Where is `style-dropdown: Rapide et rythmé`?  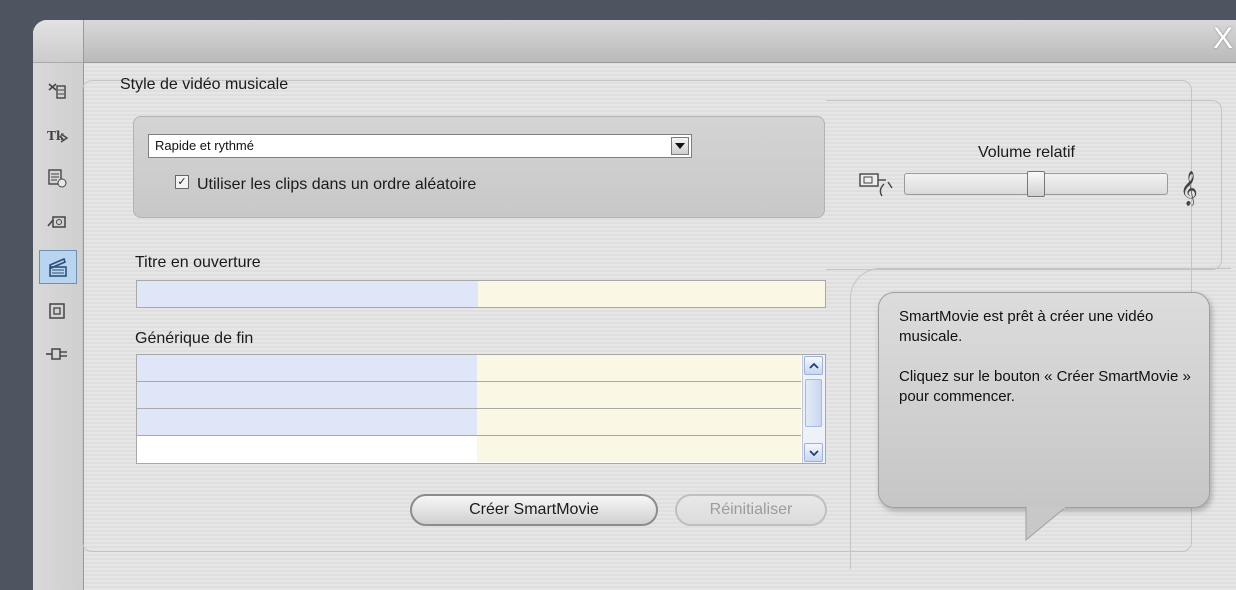 style-dropdown: Rapide et rythmé is located at coordinates (420, 146).